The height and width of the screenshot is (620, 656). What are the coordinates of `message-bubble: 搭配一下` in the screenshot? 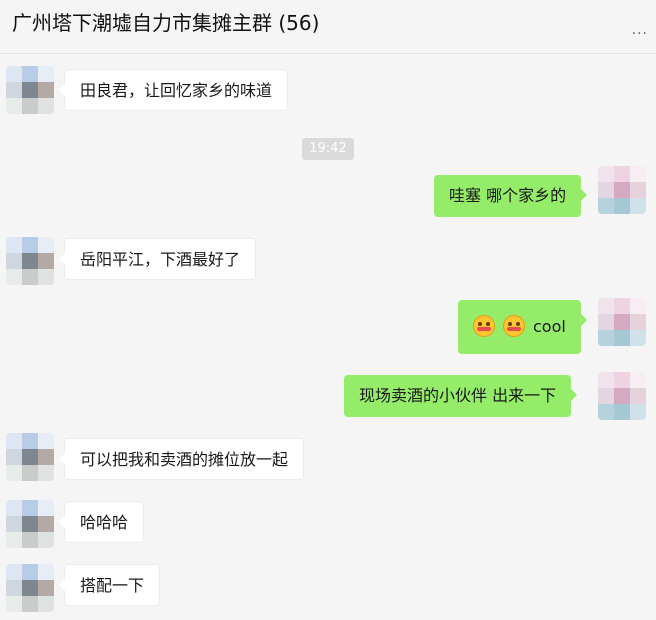 It's located at (109, 585).